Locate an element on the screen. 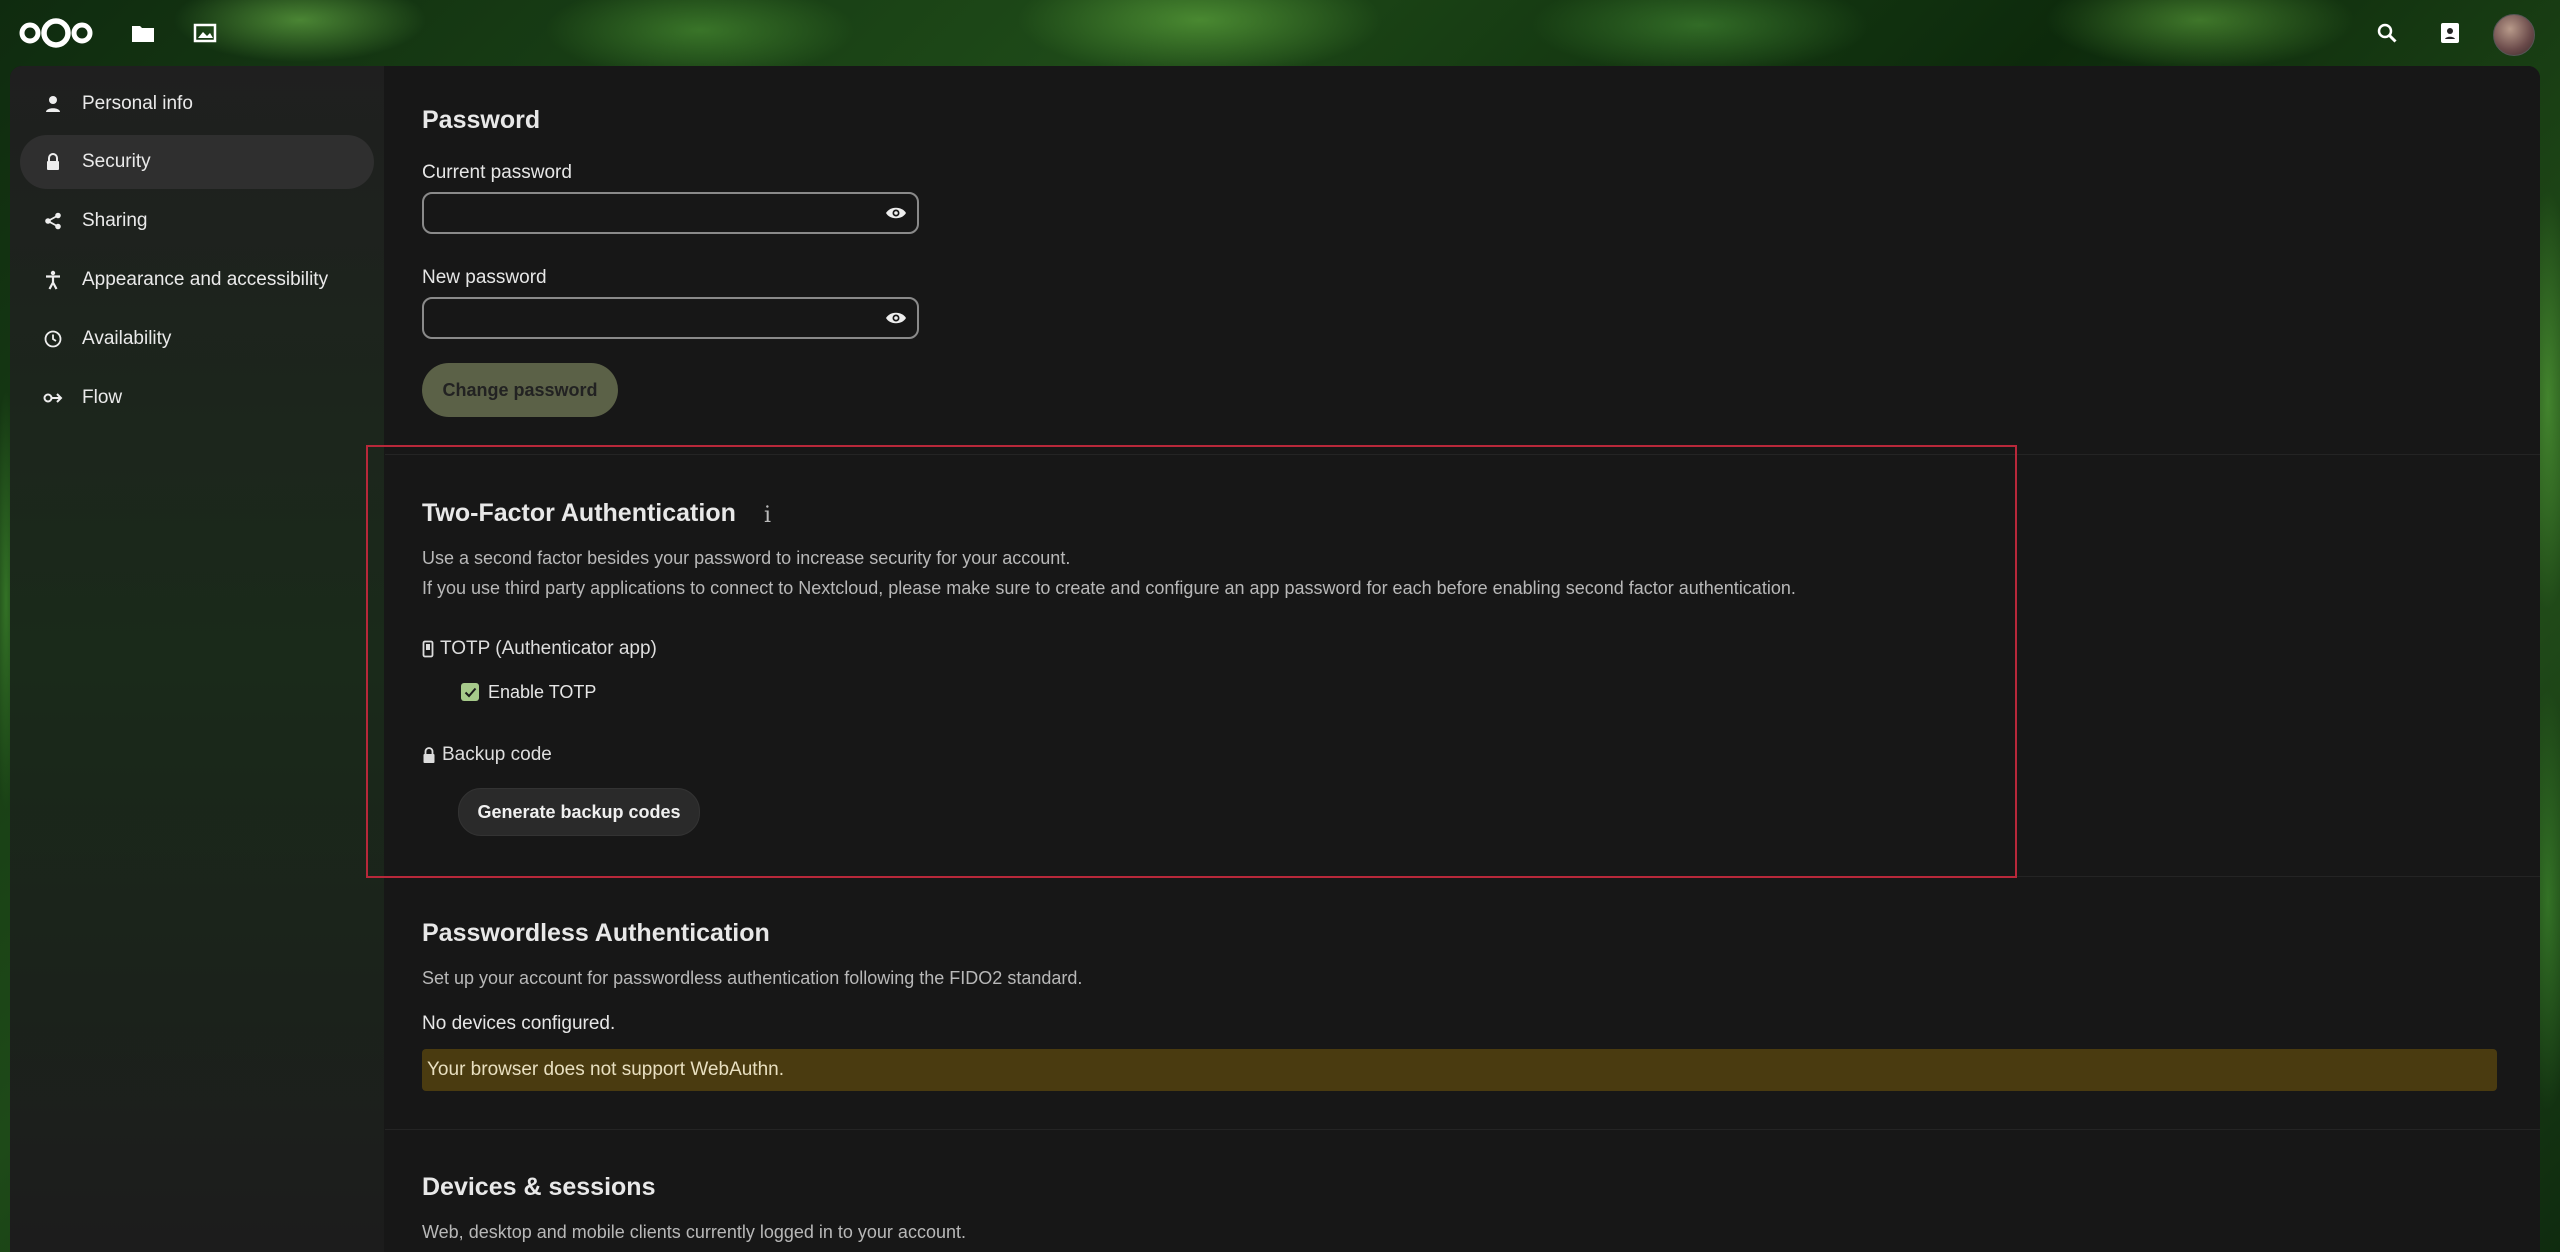  contacts-button is located at coordinates (2450, 33).